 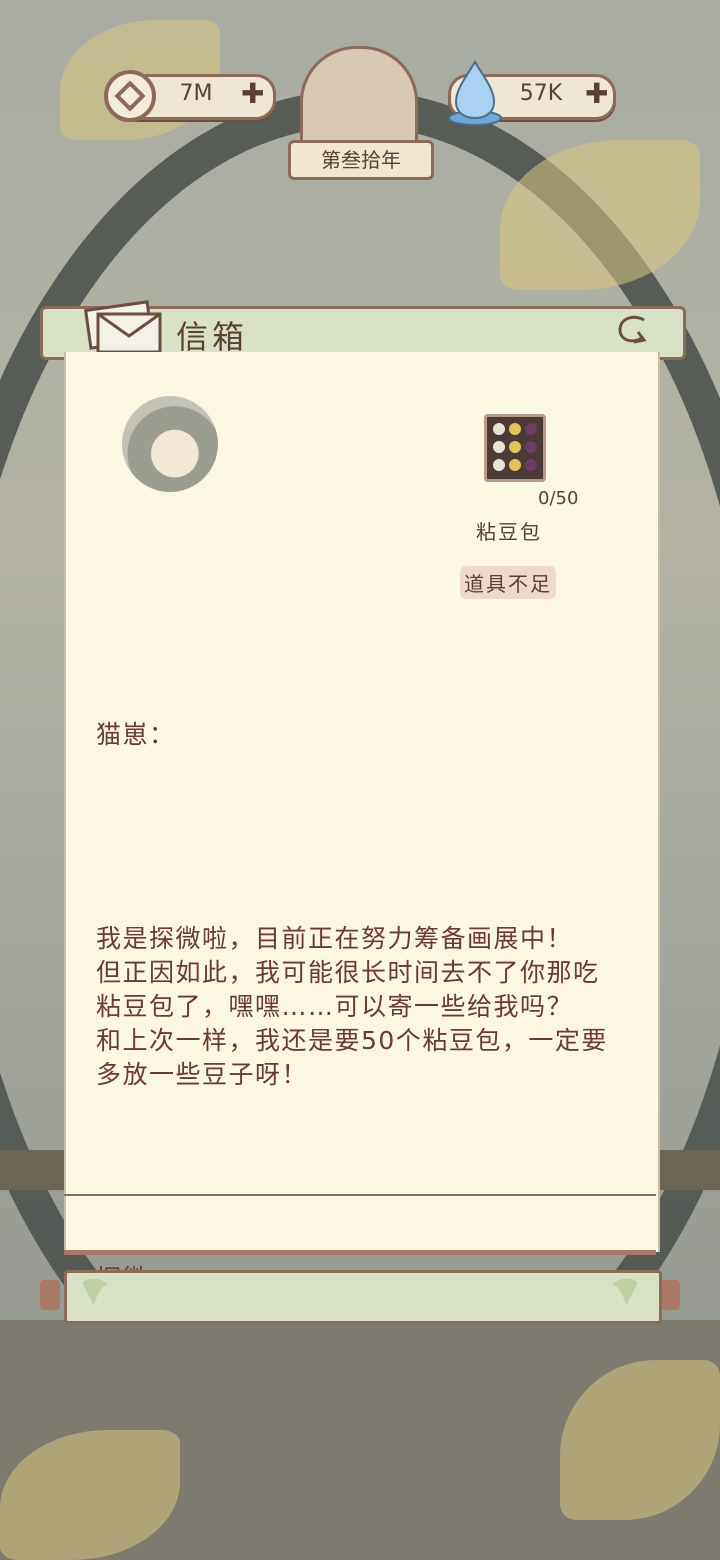 I want to click on sticky-bun-item-icon, so click(x=515, y=448).